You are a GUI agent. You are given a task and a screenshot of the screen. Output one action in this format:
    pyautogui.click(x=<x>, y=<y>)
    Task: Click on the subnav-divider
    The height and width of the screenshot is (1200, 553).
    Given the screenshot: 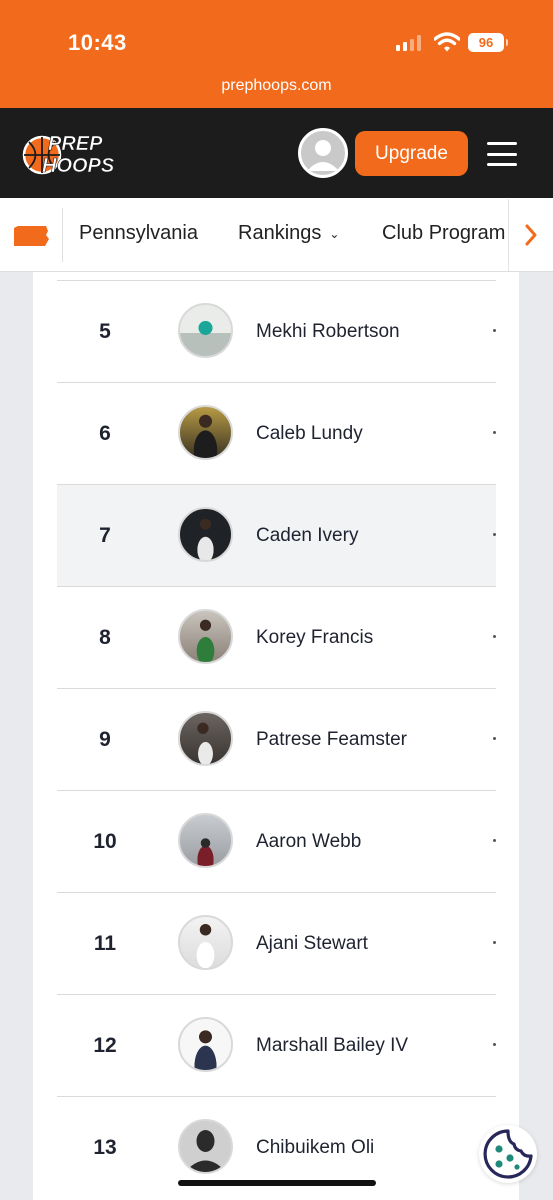 What is the action you would take?
    pyautogui.click(x=62, y=235)
    